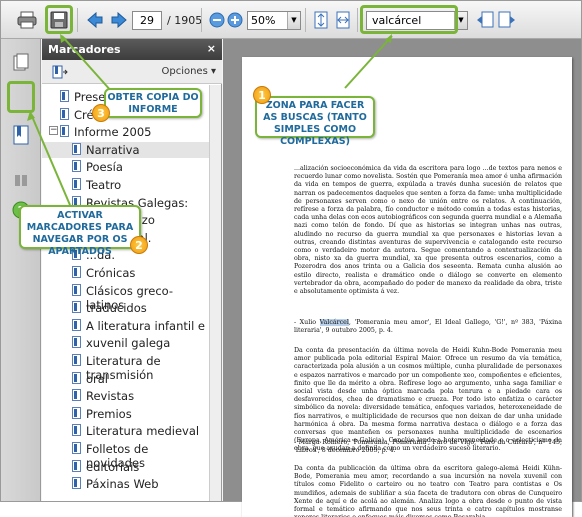 The height and width of the screenshot is (517, 582). What do you see at coordinates (139, 245) in the screenshot?
I see `callout-badge: 2` at bounding box center [139, 245].